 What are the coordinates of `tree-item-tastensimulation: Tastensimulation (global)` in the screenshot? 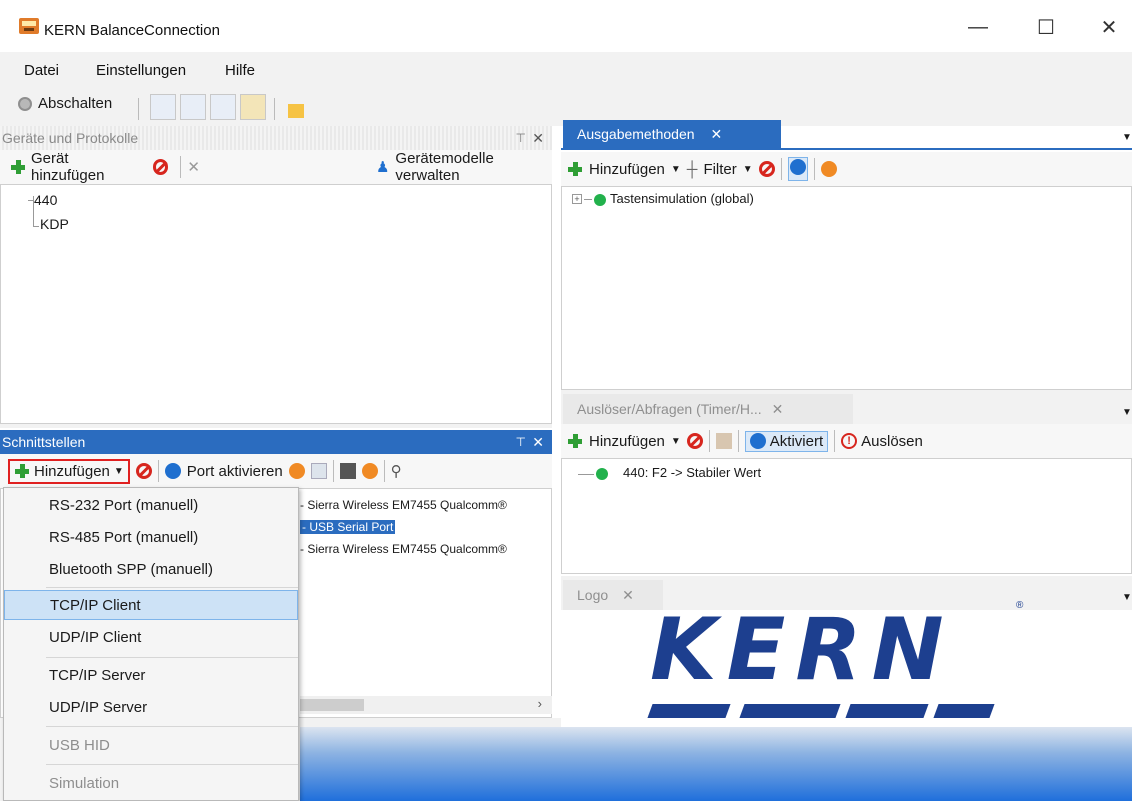 It's located at (682, 198).